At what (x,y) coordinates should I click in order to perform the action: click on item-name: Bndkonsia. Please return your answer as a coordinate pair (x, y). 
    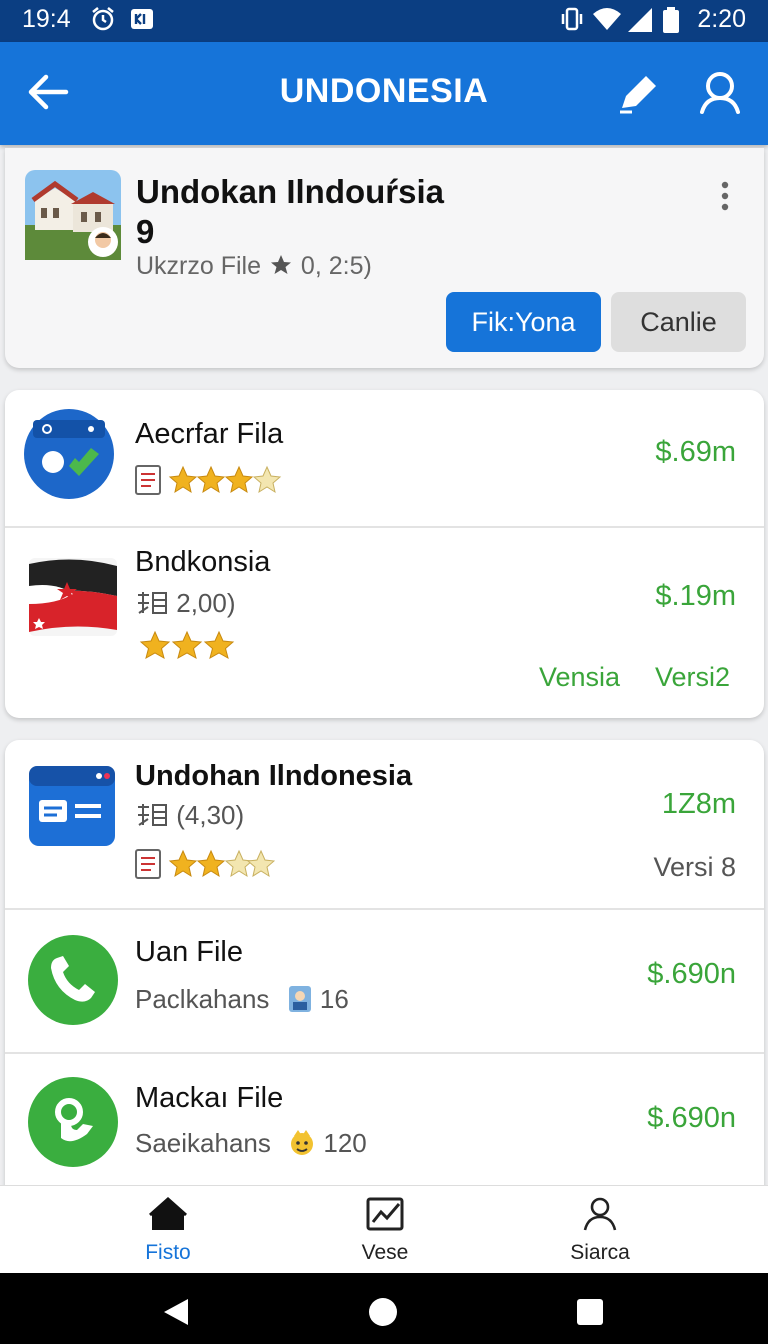
    Looking at the image, I should click on (203, 562).